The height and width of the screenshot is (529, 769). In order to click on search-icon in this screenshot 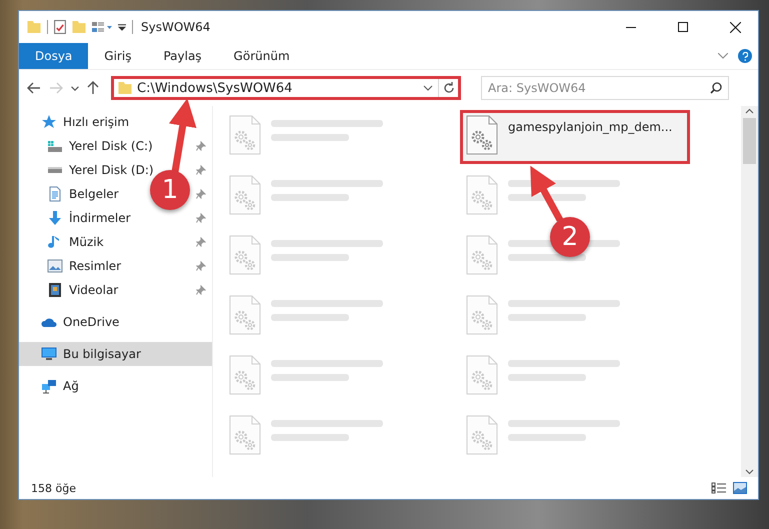, I will do `click(716, 88)`.